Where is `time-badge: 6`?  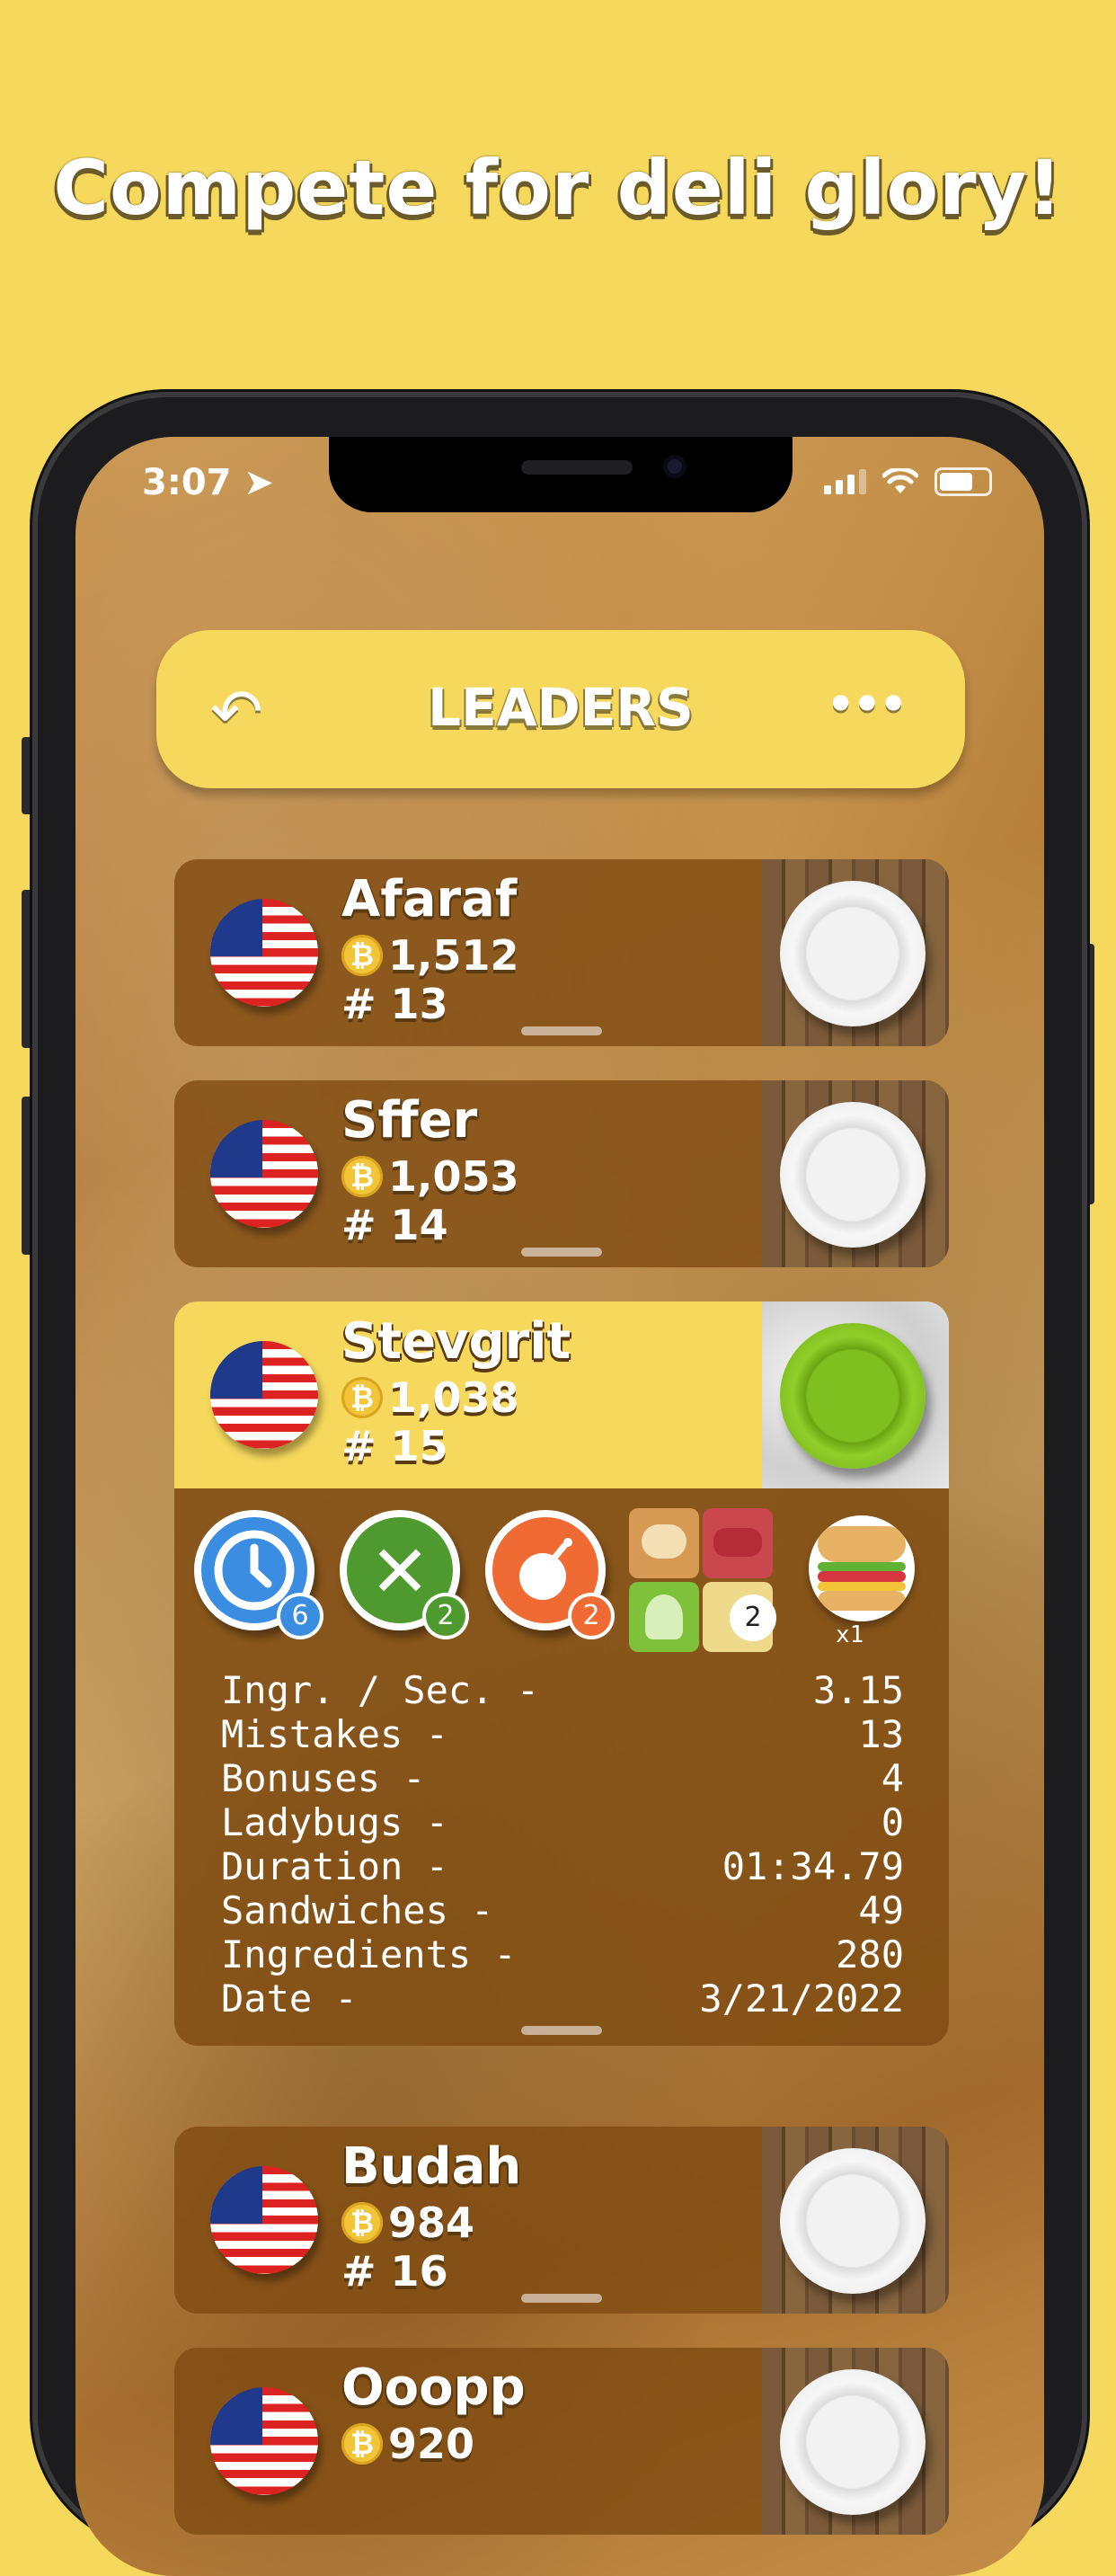
time-badge: 6 is located at coordinates (258, 1574).